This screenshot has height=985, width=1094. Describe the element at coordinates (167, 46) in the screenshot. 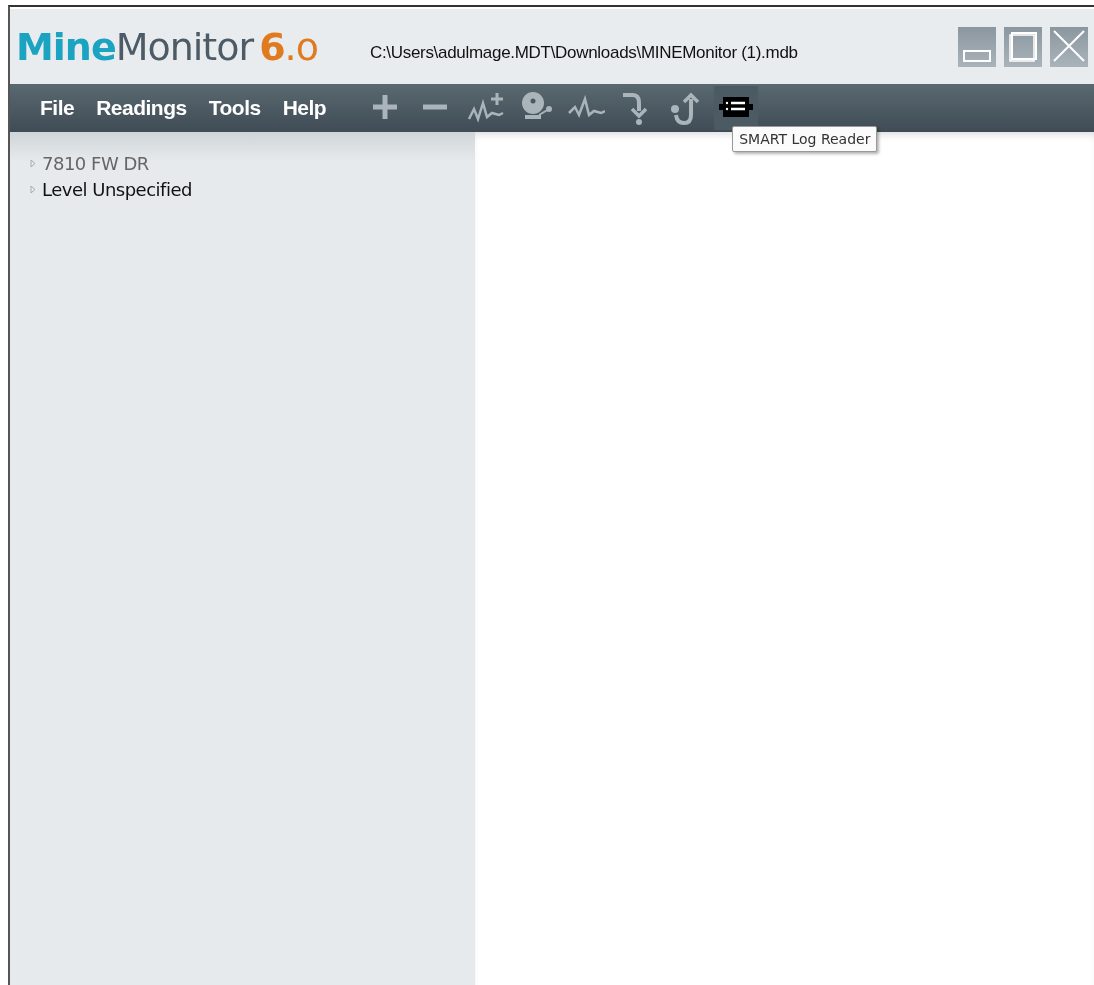

I see `app-logo: MineMonitor6.o` at that location.